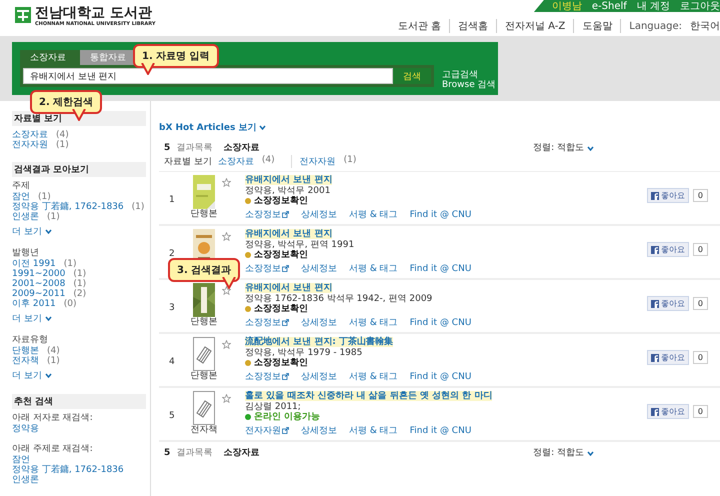 This screenshot has height=496, width=720. Describe the element at coordinates (21, 186) in the screenshot. I see `group-title: 주제` at that location.